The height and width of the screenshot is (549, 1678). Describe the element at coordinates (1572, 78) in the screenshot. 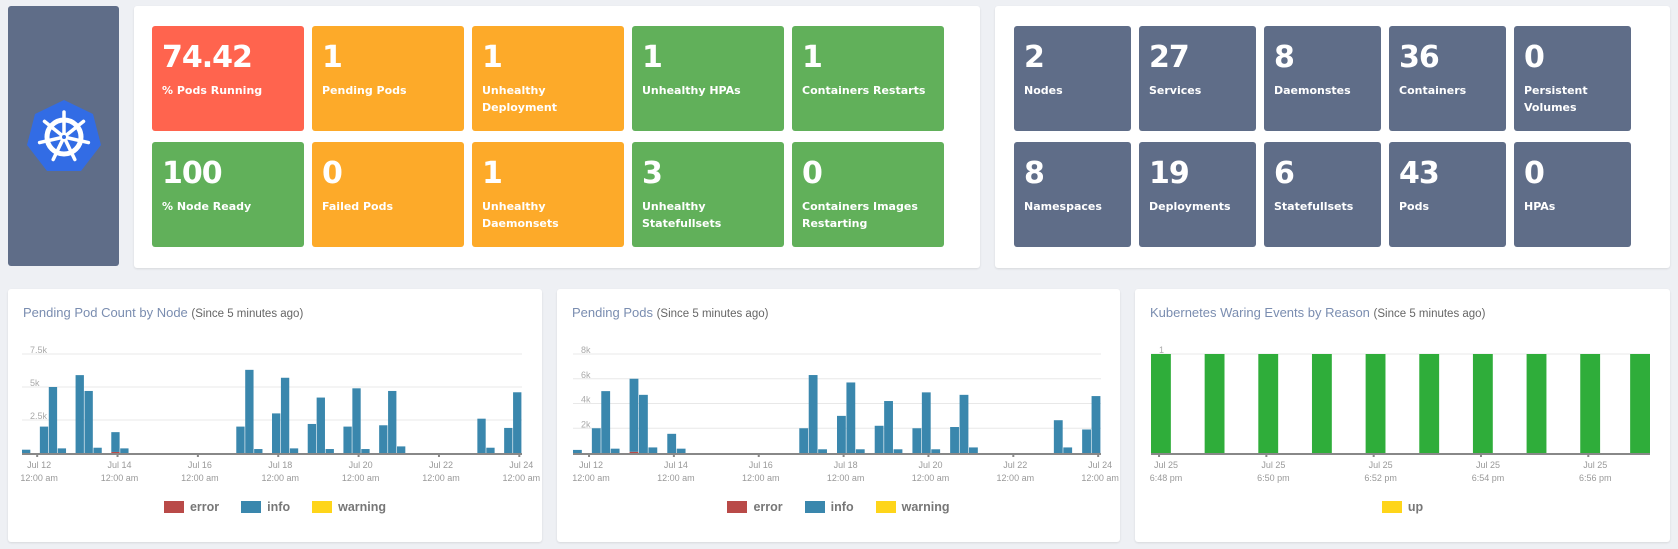

I see `inventory-tile: 0 Persistent Volumes` at that location.